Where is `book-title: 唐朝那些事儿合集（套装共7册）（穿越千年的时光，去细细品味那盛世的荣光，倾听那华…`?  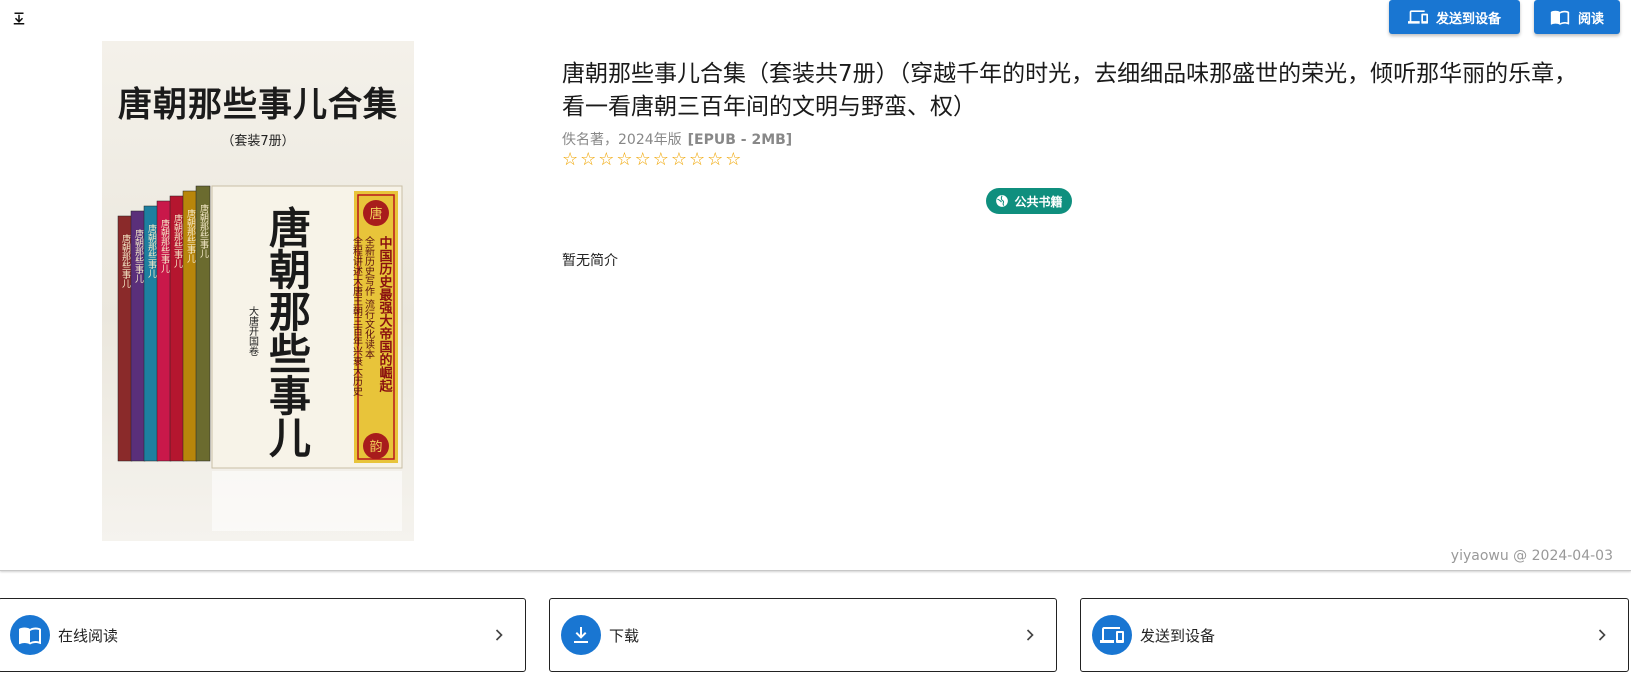 book-title: 唐朝那些事儿合集（套装共7册）（穿越千年的时光，去细细品味那盛世的荣光，倾听那华… is located at coordinates (1070, 90).